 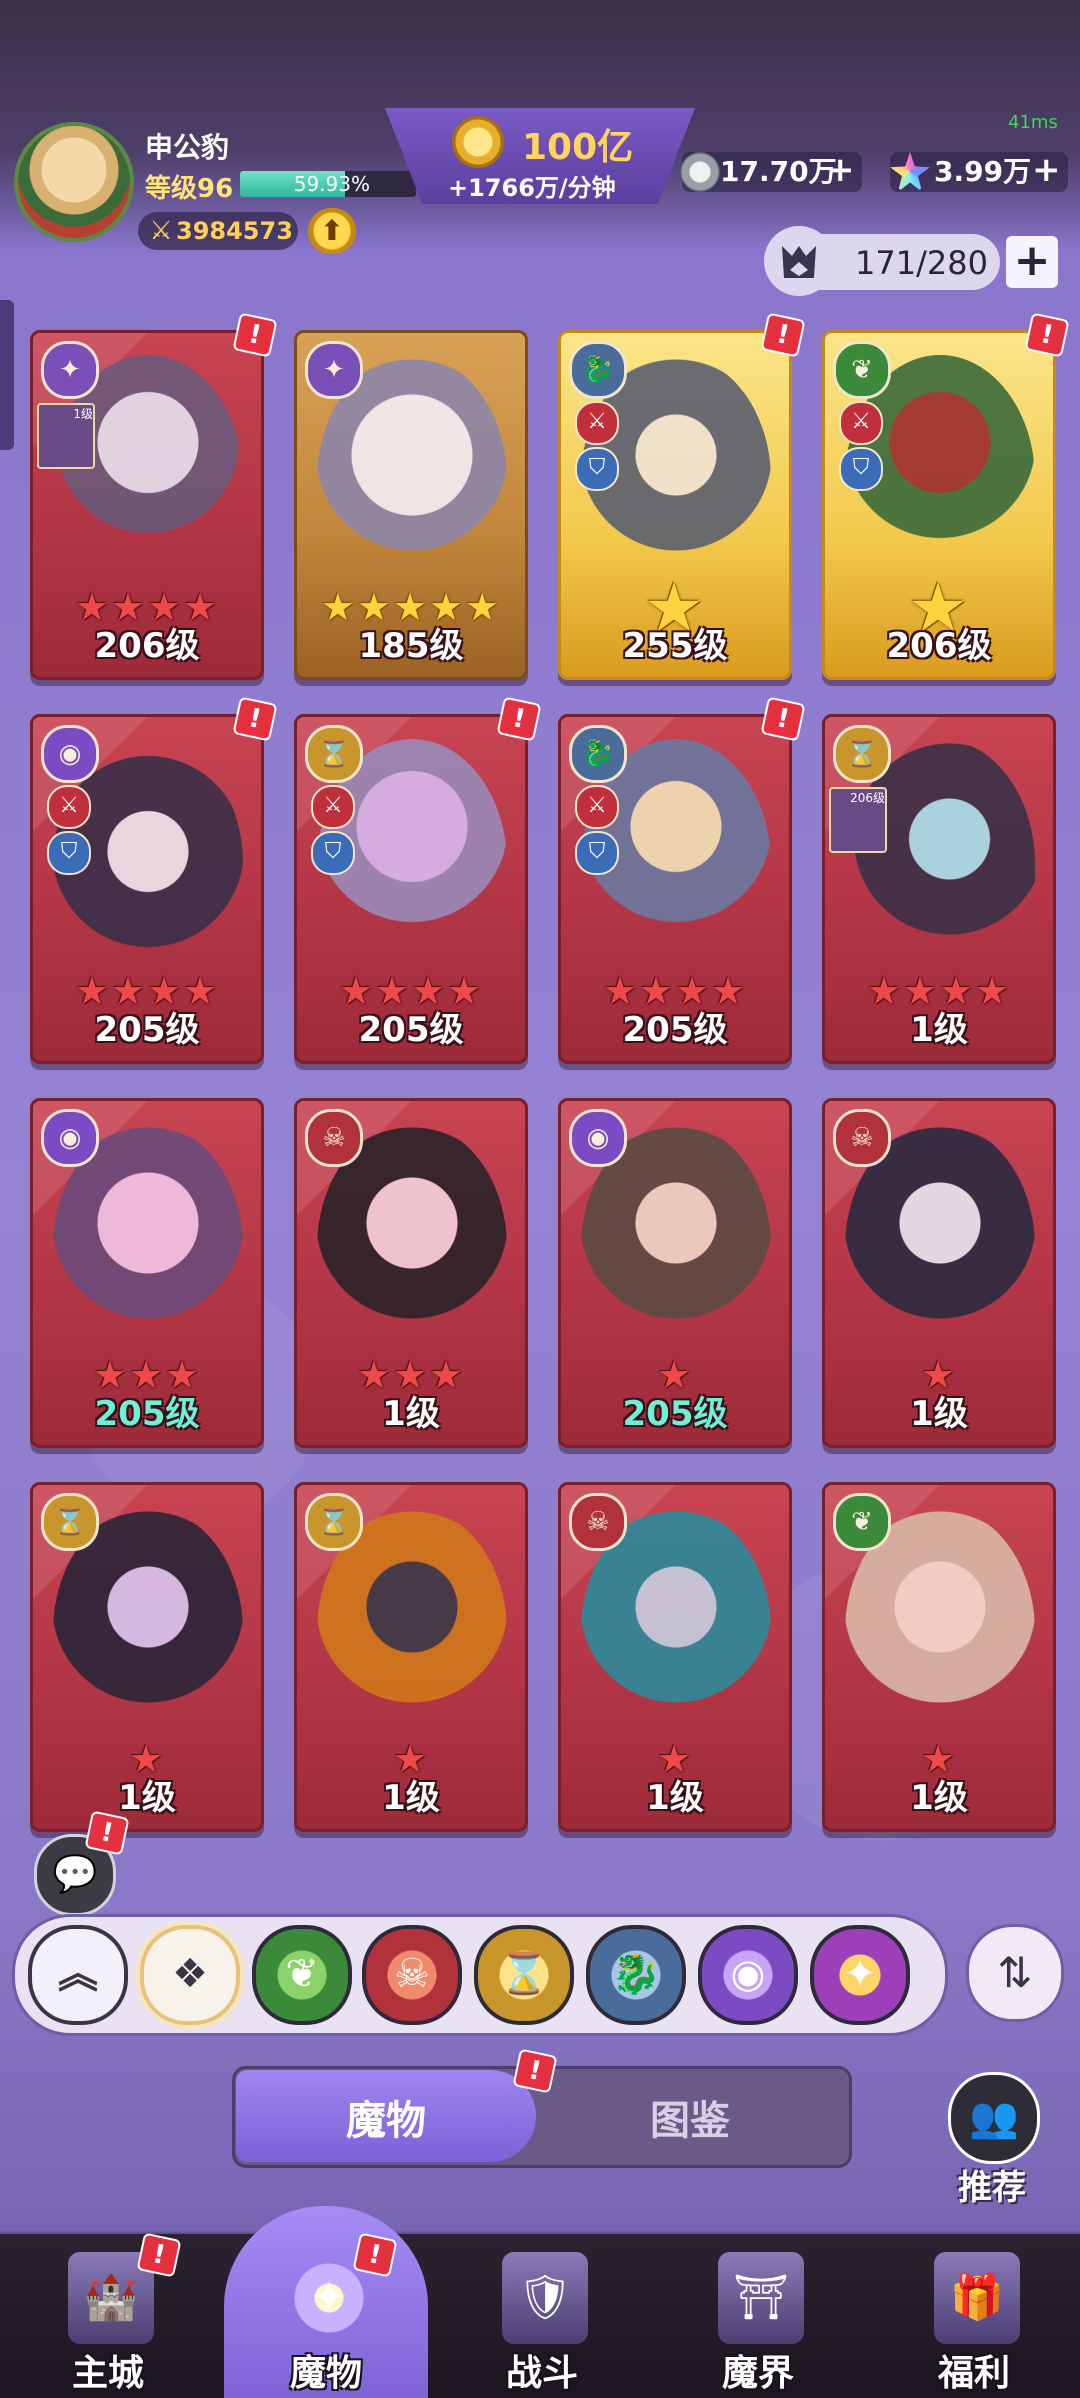 What do you see at coordinates (675, 646) in the screenshot?
I see `monster-level: 255级` at bounding box center [675, 646].